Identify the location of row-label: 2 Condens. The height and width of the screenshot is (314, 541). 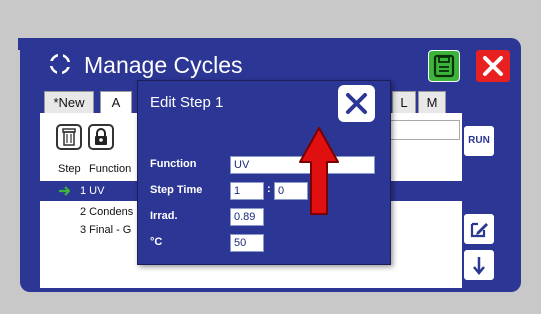
(107, 212).